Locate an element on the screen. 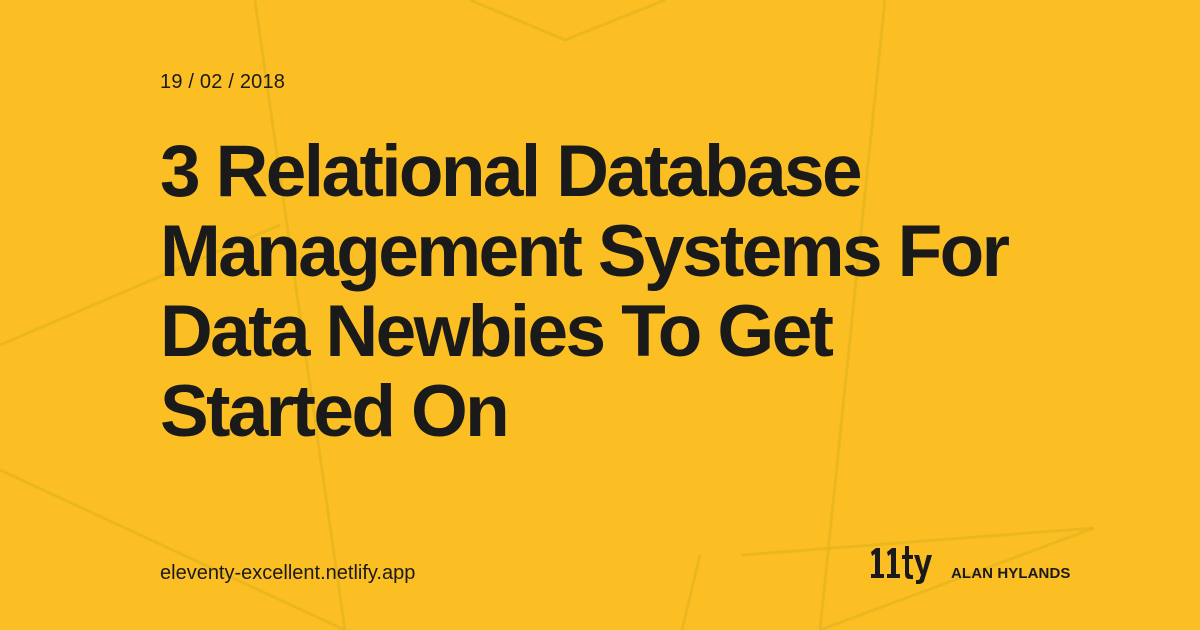  post-title-line: Started On is located at coordinates (335, 411).